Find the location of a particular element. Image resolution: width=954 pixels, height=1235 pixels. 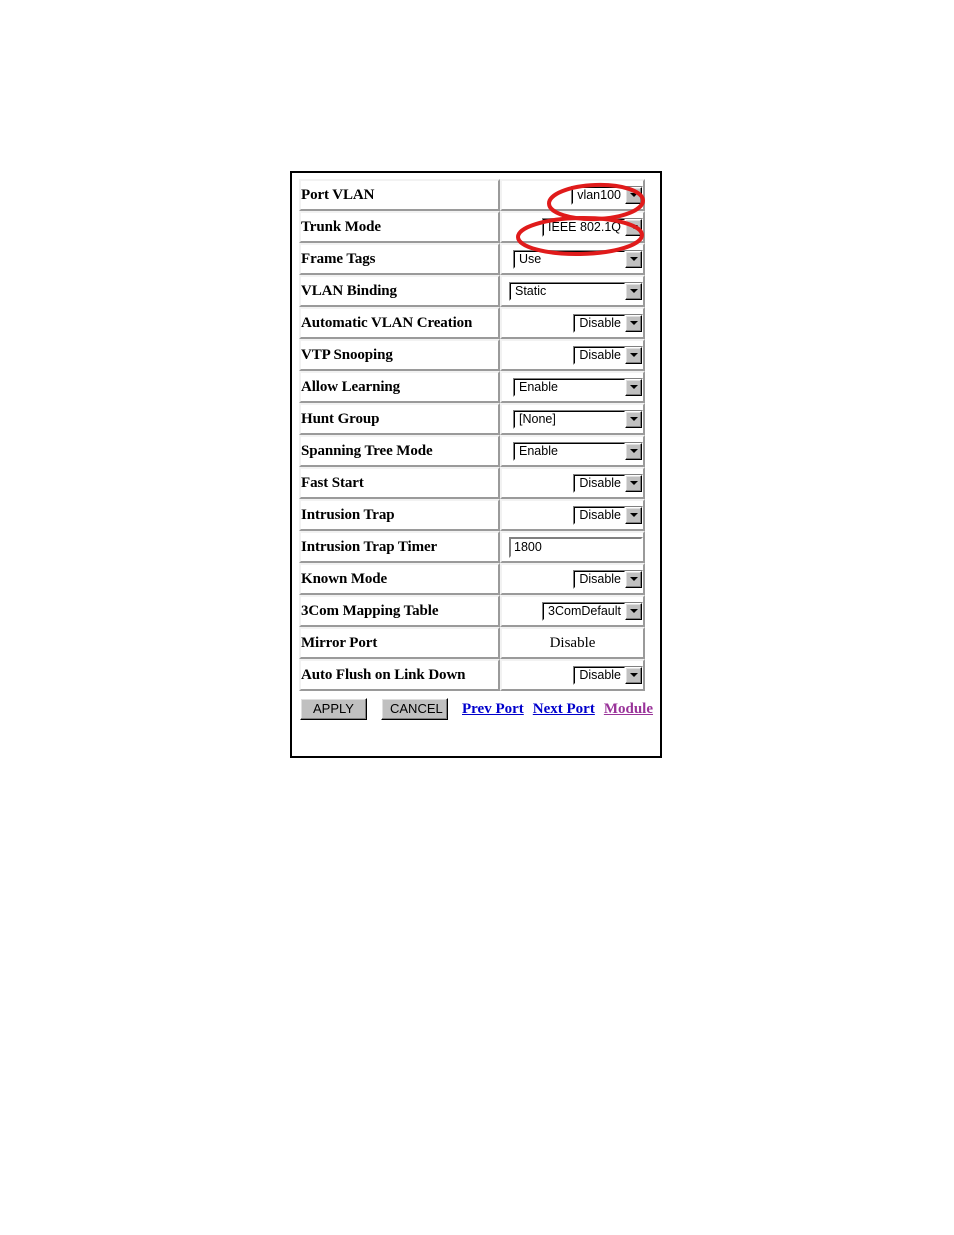

setting-label: 3Com Mapping Table is located at coordinates (399, 611).